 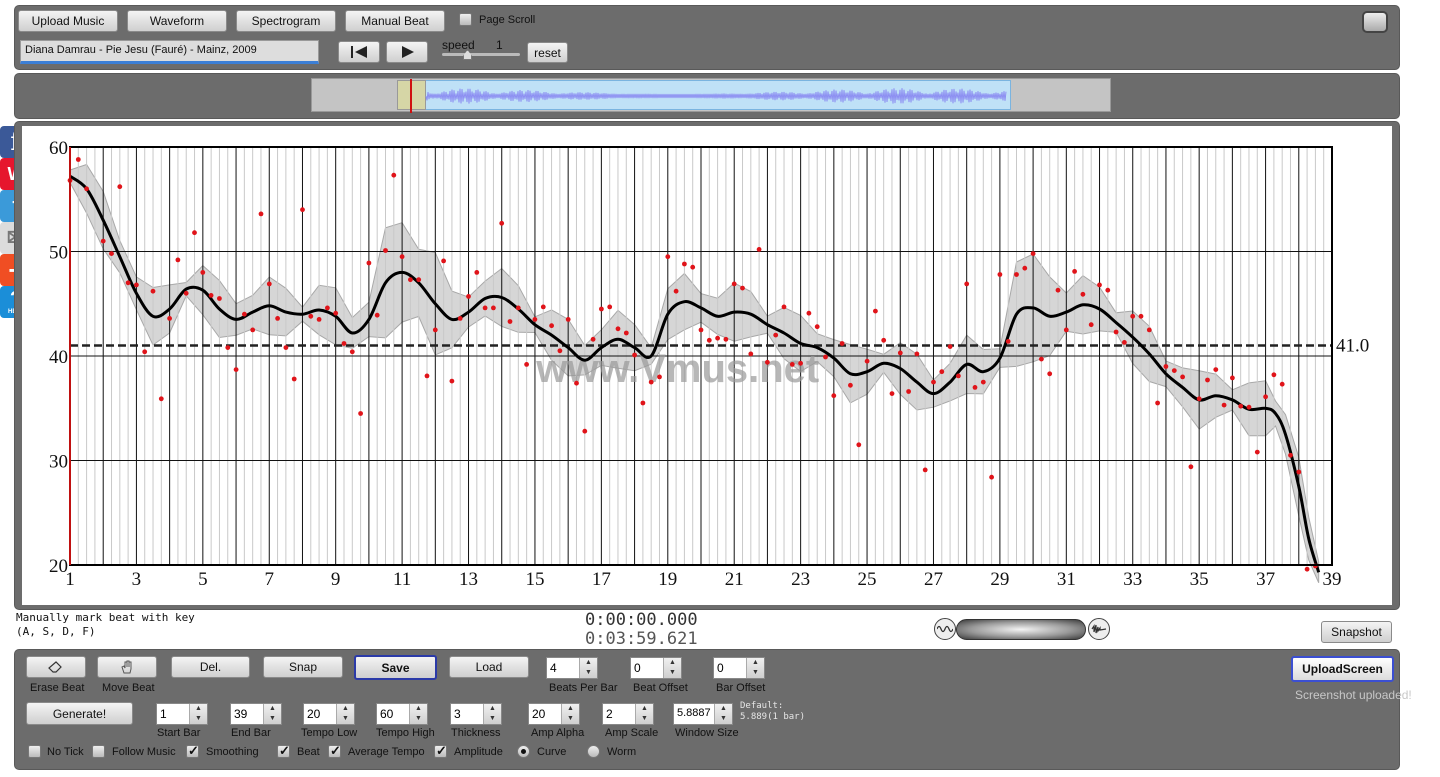 What do you see at coordinates (492, 714) in the screenshot?
I see `thickness-stepper: ▲ ▼` at bounding box center [492, 714].